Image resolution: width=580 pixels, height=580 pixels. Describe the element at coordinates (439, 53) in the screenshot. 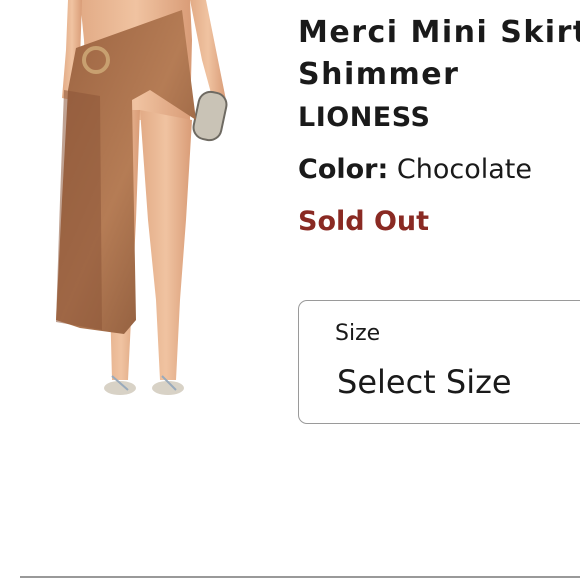

I see `product-title: Merci Mini Skirt Shimmer` at that location.